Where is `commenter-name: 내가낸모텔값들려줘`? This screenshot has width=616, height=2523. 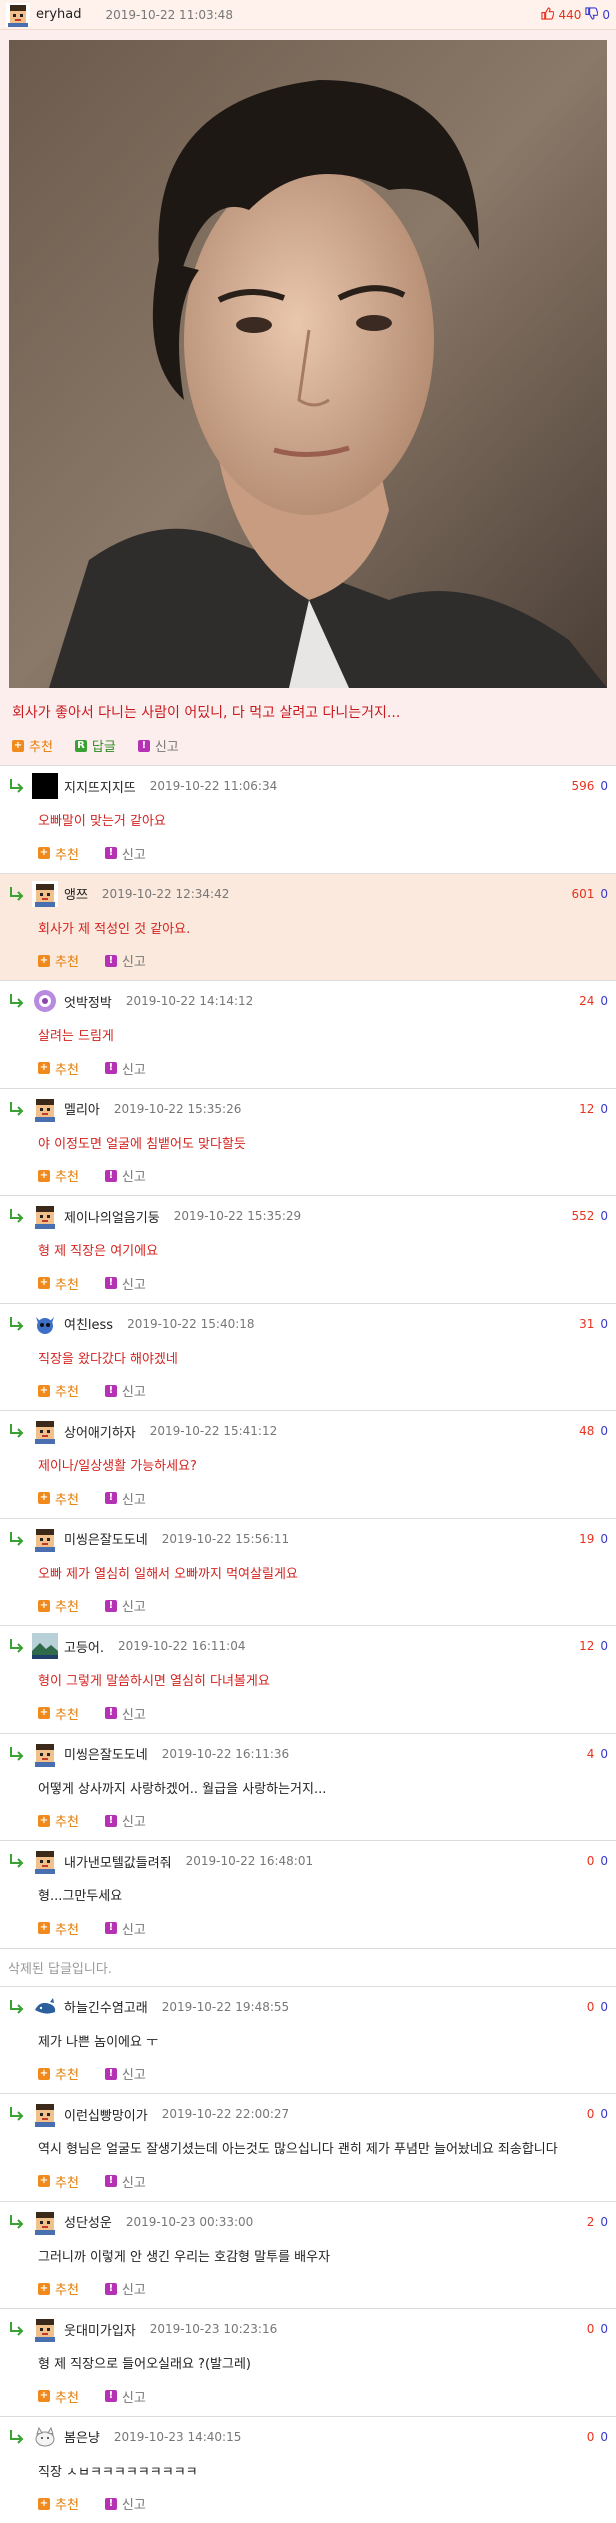 commenter-name: 내가낸모텔값들려줘 is located at coordinates (118, 1861).